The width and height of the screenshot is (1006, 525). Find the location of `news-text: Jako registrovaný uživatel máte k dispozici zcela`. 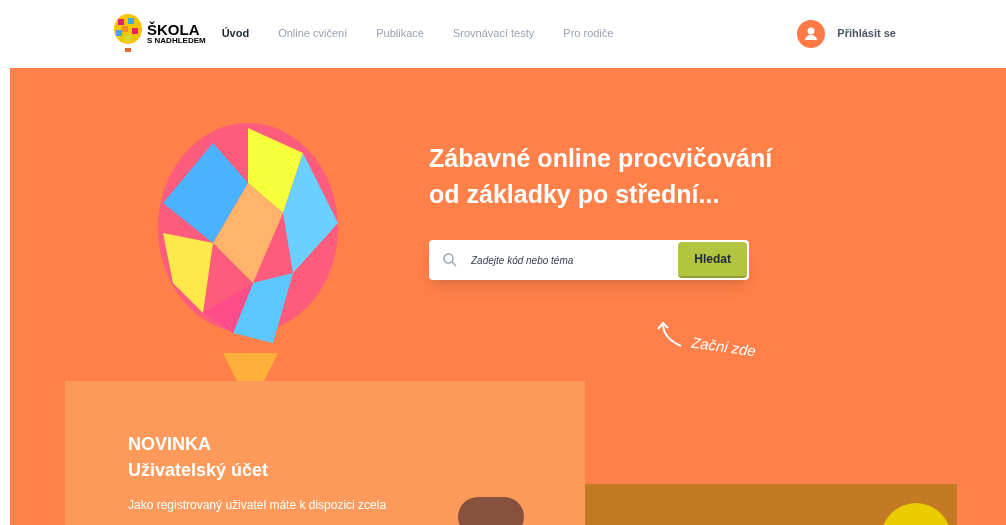

news-text: Jako registrovaný uživatel máte k dispozici zcela is located at coordinates (257, 505).